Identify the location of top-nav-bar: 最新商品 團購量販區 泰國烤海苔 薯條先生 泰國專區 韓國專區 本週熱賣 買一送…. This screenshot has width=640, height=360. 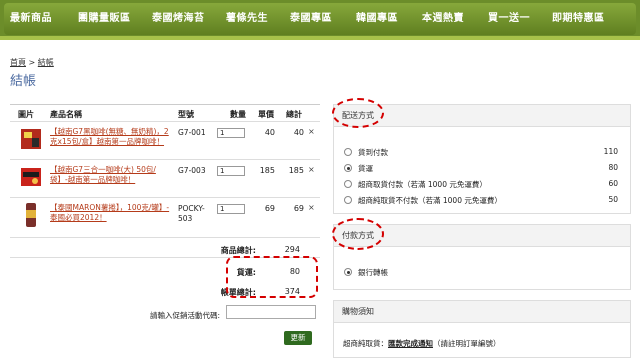
(320, 19).